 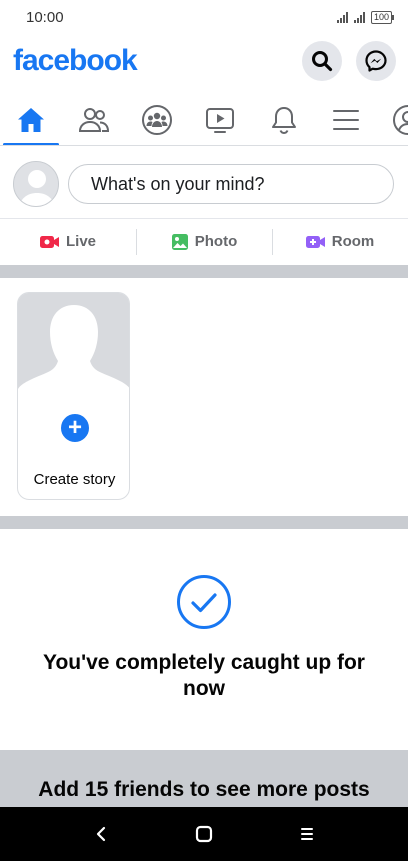 I want to click on create-story-card: + Create story, so click(x=73, y=396).